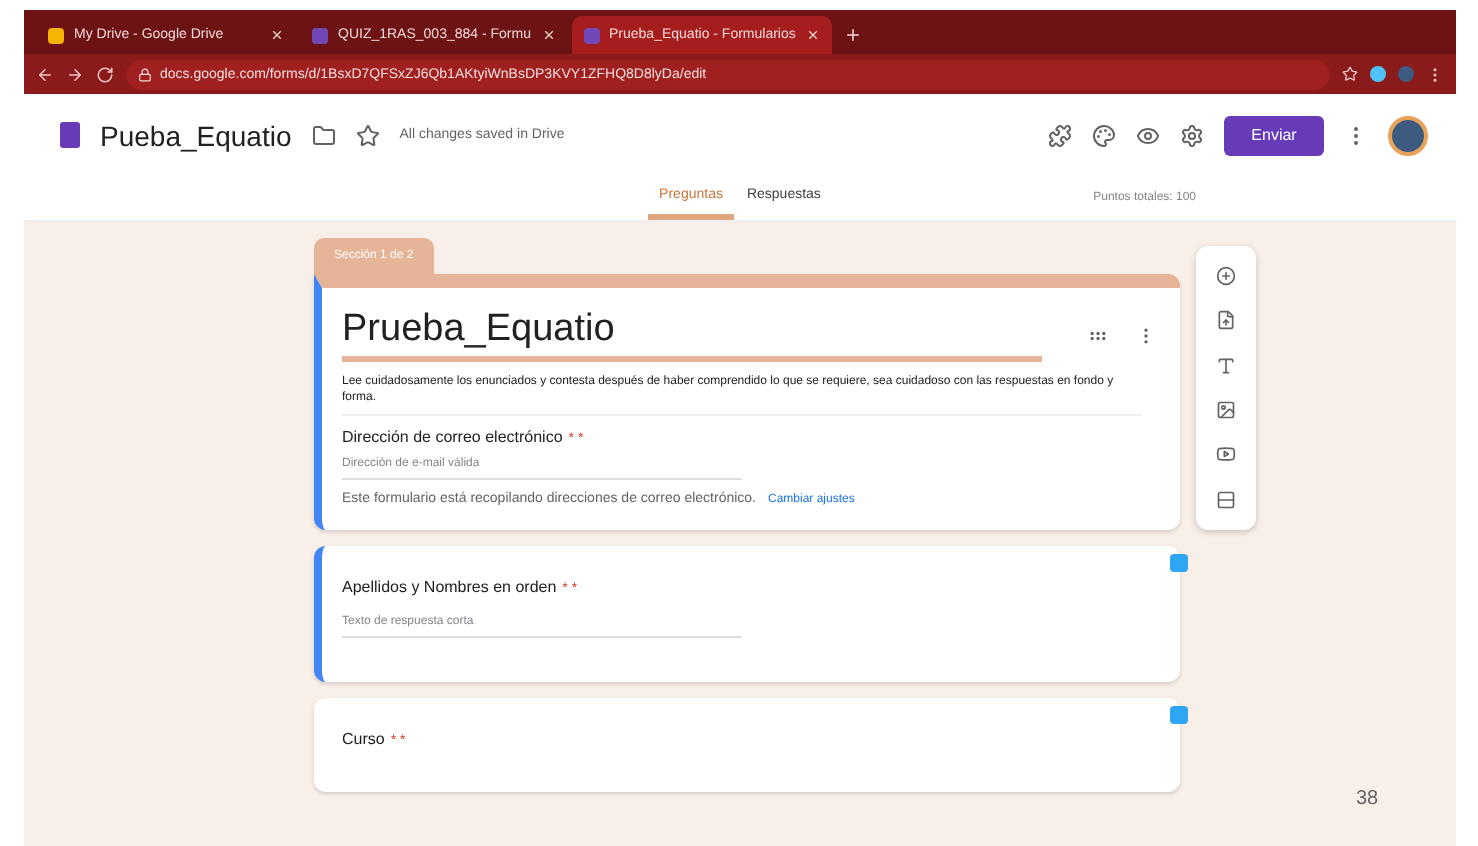 The image size is (1478, 846). What do you see at coordinates (363, 739) in the screenshot?
I see `question-label: Curso` at bounding box center [363, 739].